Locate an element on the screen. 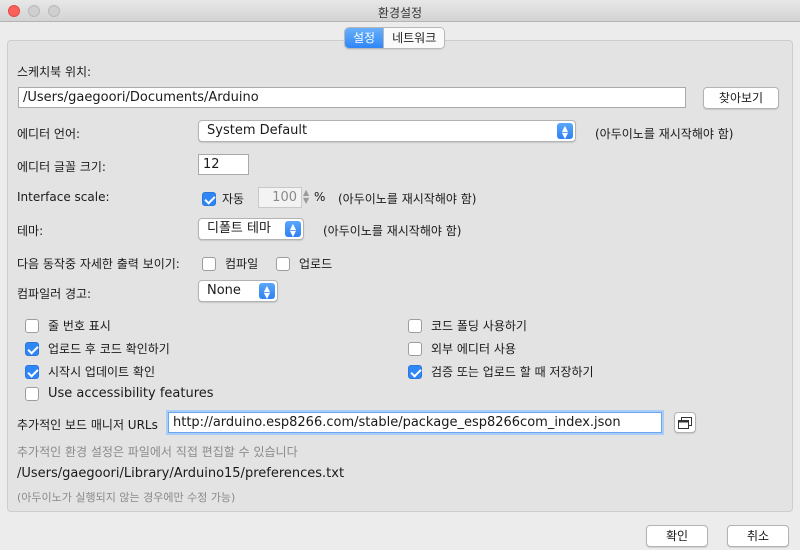 This screenshot has height=550, width=800. check-updates-option: 시작시 업데이트 확인 is located at coordinates (90, 371).